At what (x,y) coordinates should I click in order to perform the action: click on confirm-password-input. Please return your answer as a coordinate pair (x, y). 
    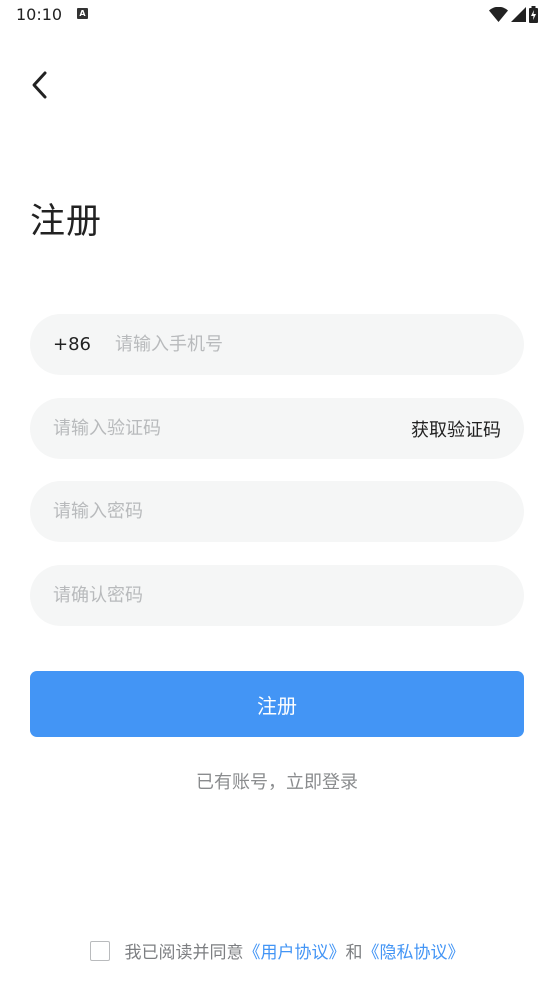
    Looking at the image, I should click on (277, 595).